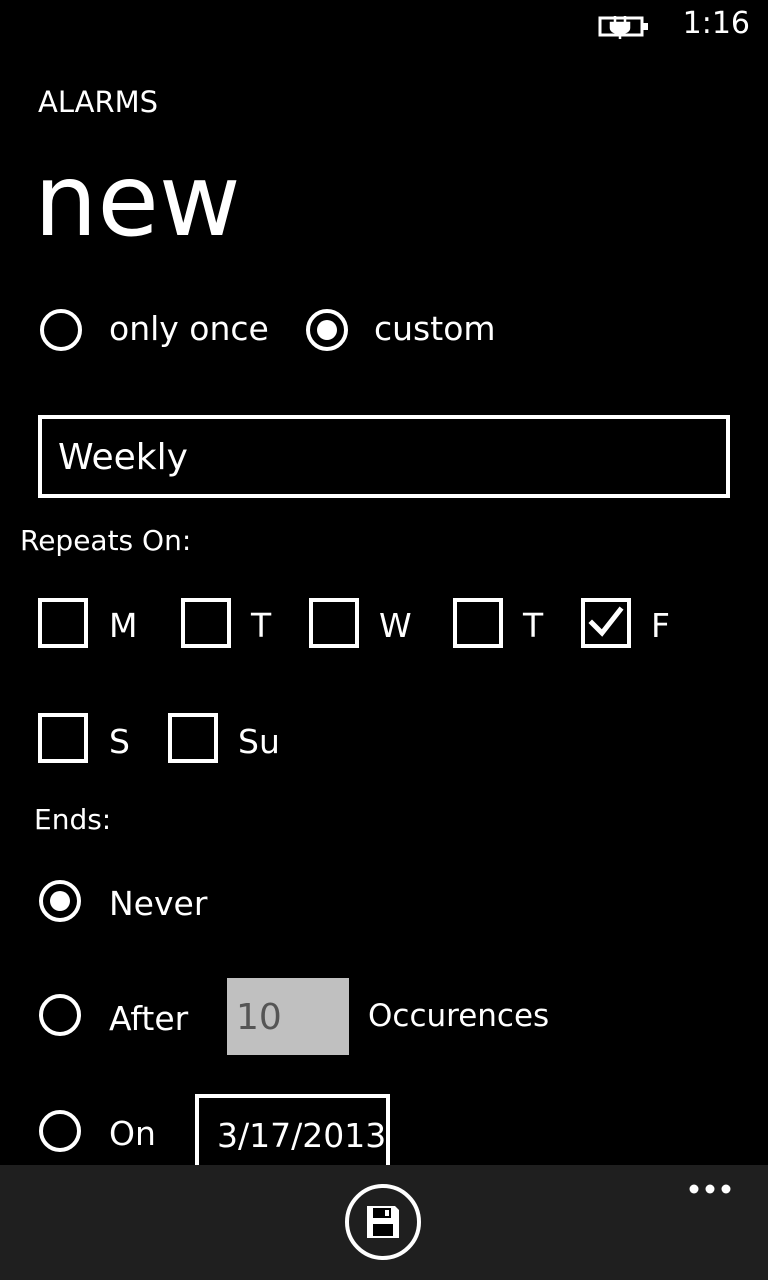 The width and height of the screenshot is (768, 1280). I want to click on occurrence-count-input: 10, so click(288, 1016).